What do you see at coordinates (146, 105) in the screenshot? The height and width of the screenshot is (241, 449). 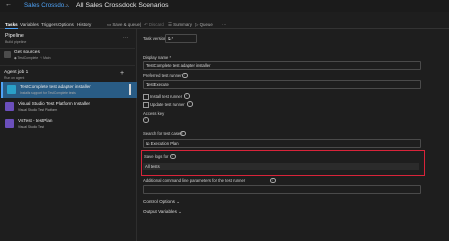 I see `update-runner-checkbox` at bounding box center [146, 105].